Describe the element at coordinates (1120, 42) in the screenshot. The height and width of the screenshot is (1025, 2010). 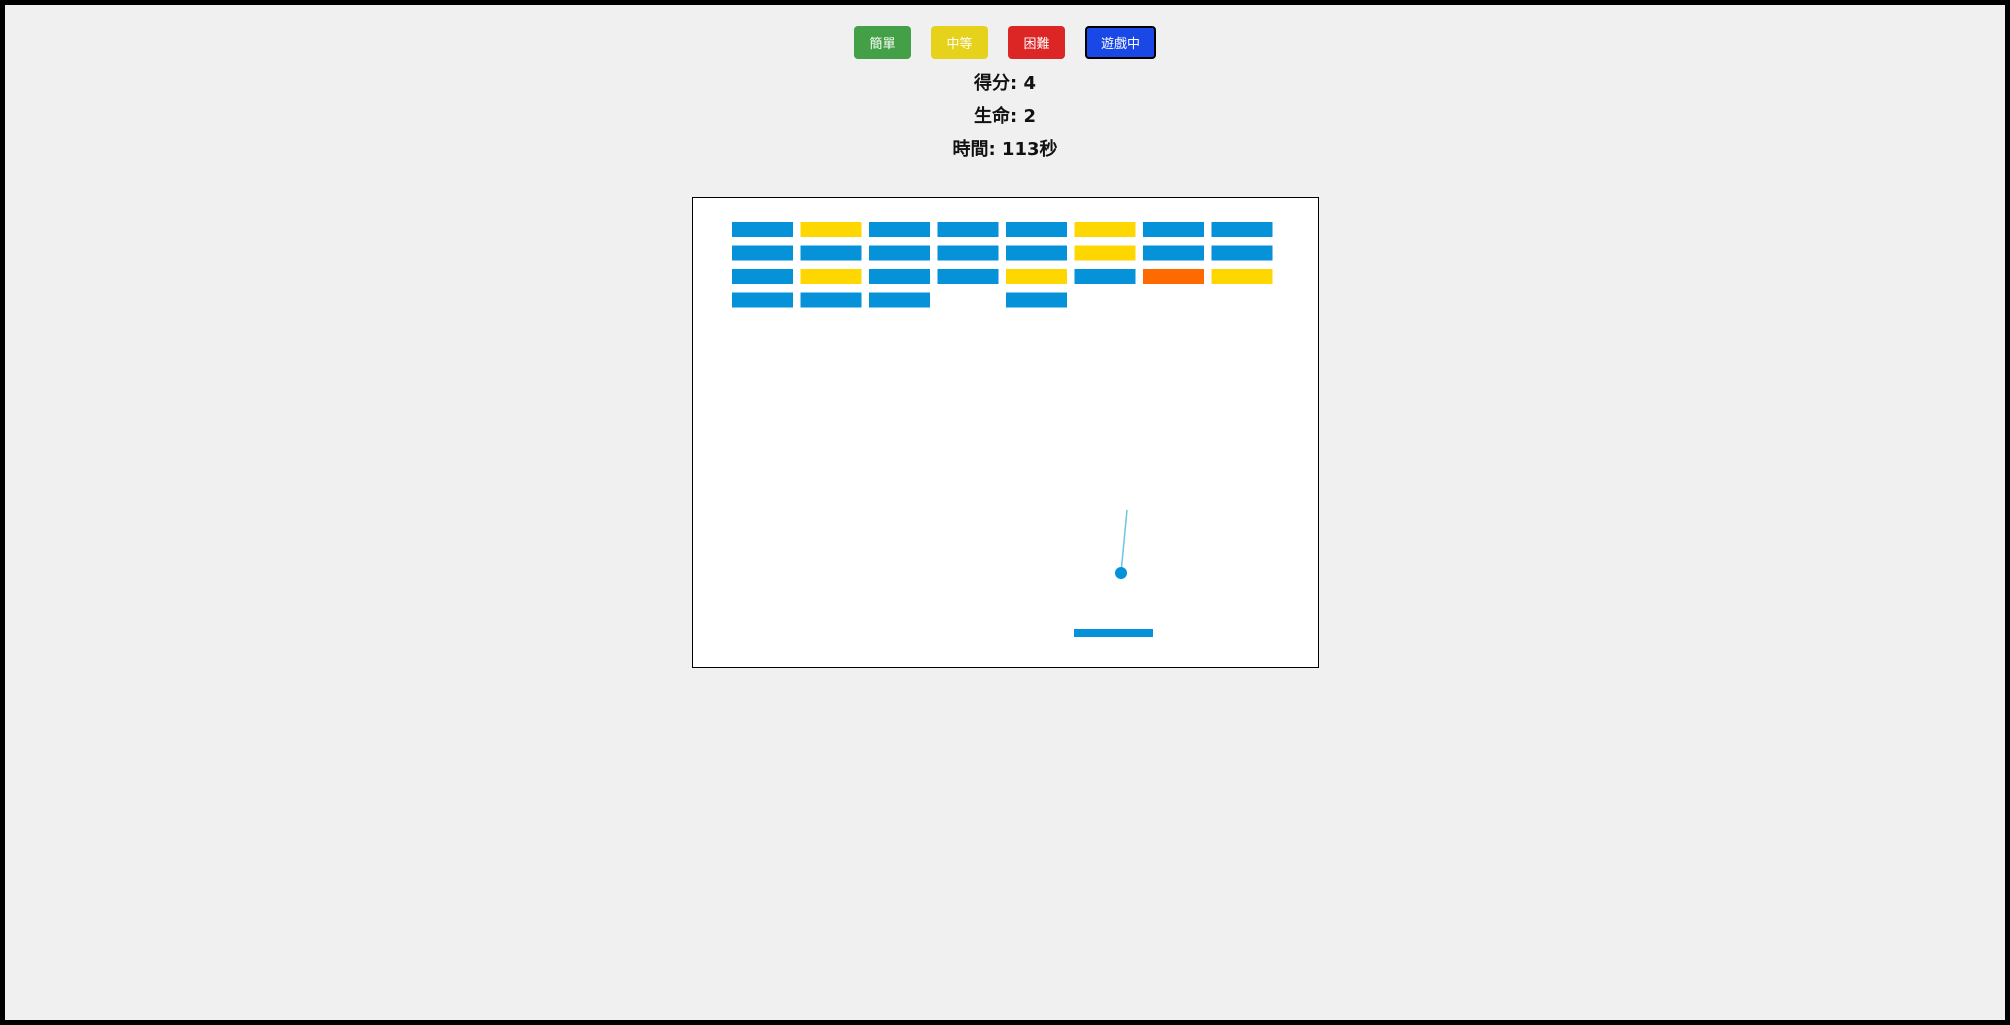
I see `playing-status-button: 遊戲中` at that location.